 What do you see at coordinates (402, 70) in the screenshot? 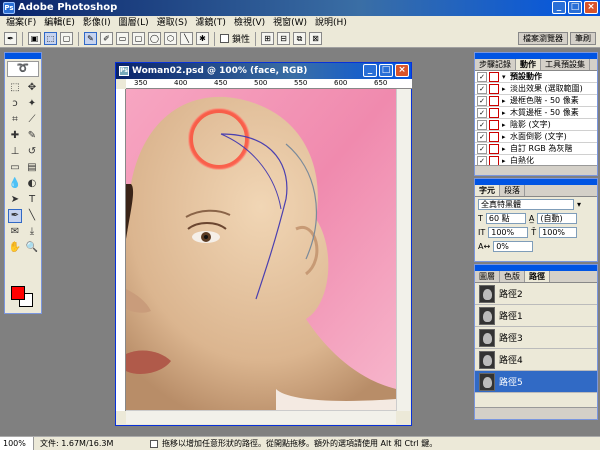
I see `doc-close-button: ×` at bounding box center [402, 70].